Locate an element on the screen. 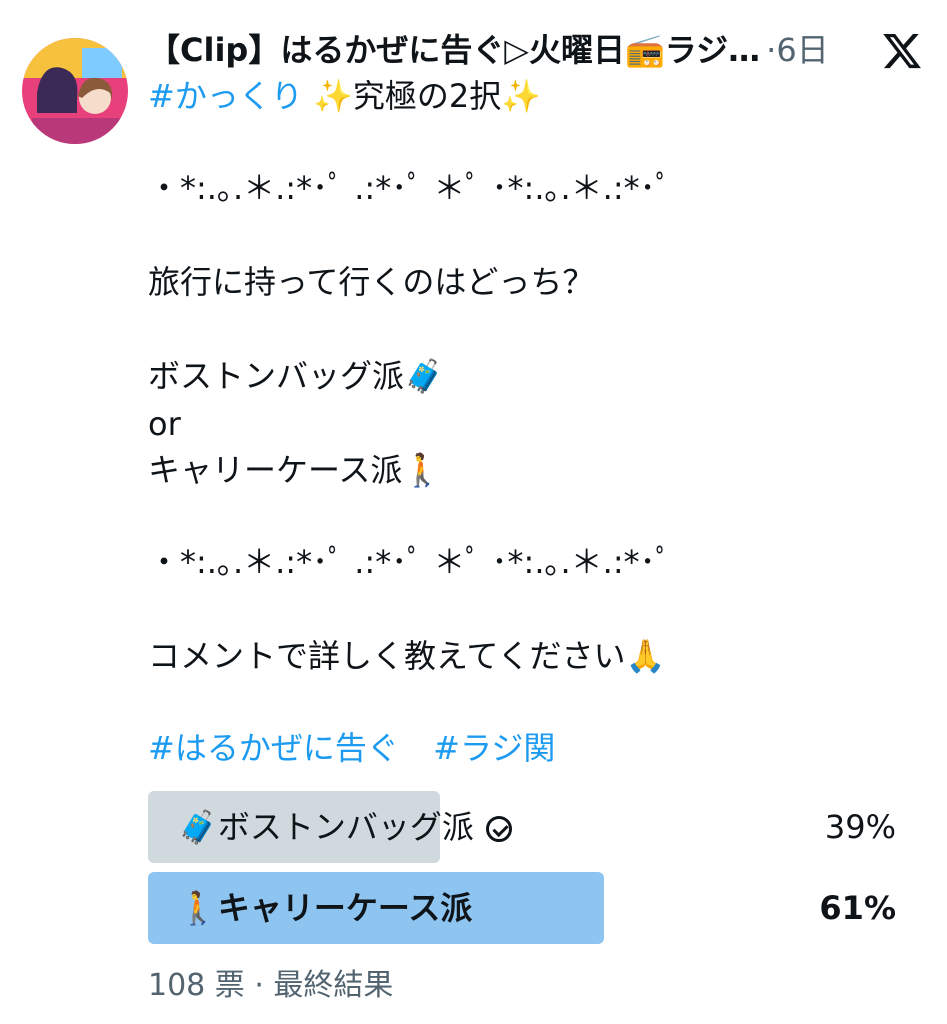 This screenshot has height=1024, width=947. hashtag-link: #かっくり is located at coordinates (225, 96).